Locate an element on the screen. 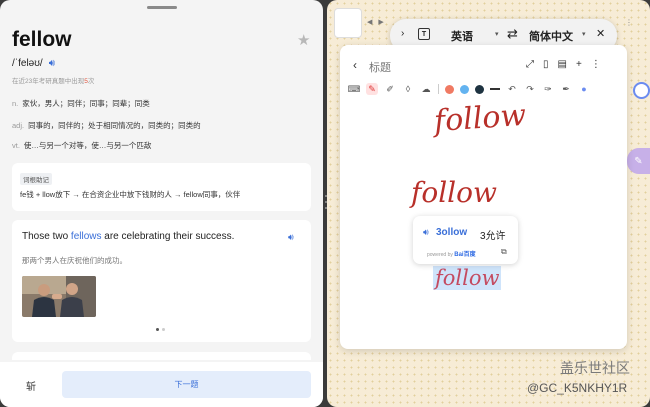  page-icon: ▤ is located at coordinates (562, 64).